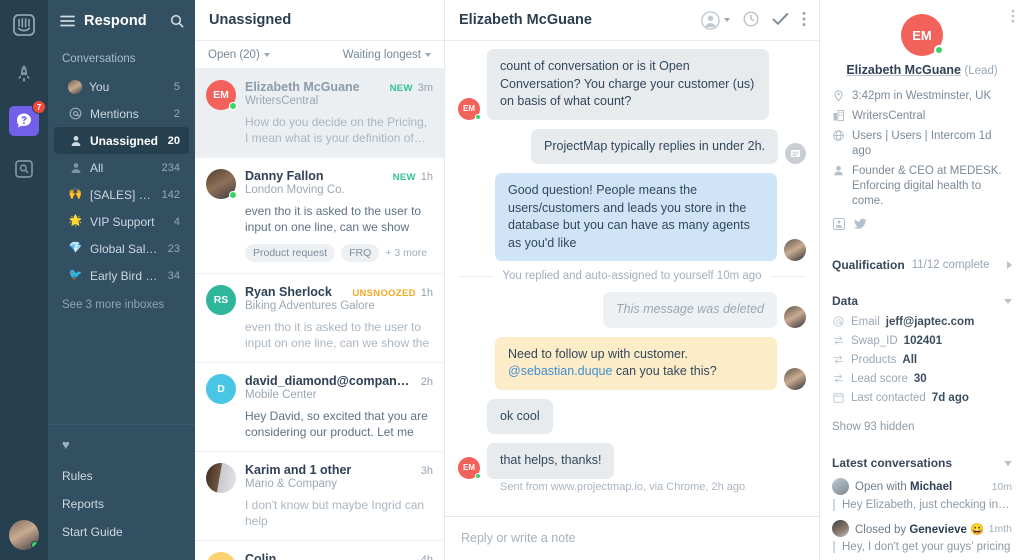  What do you see at coordinates (520, 416) in the screenshot?
I see `message-bubble: ok cool` at bounding box center [520, 416].